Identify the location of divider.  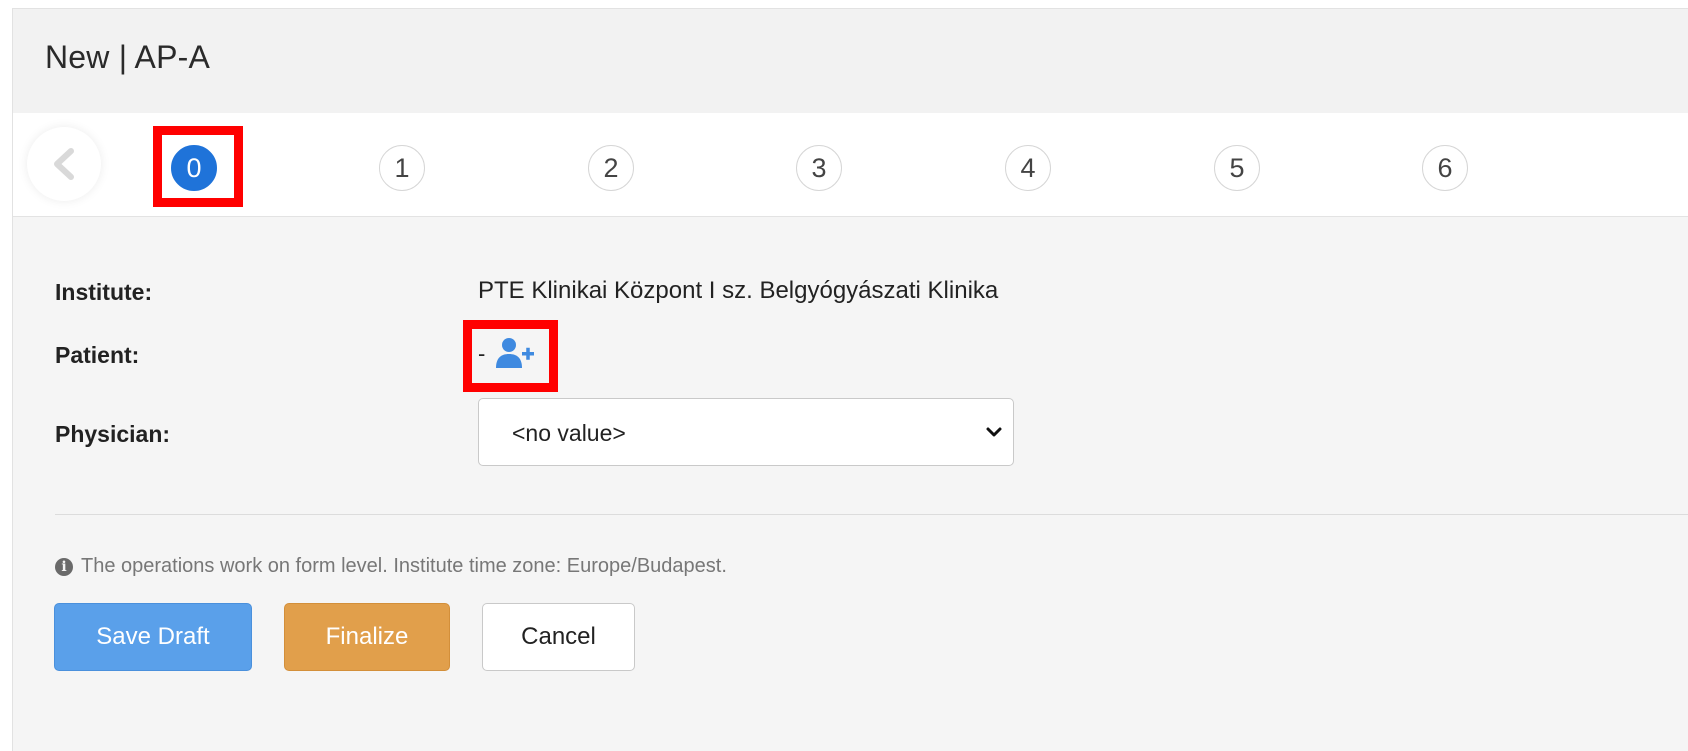
(871, 514).